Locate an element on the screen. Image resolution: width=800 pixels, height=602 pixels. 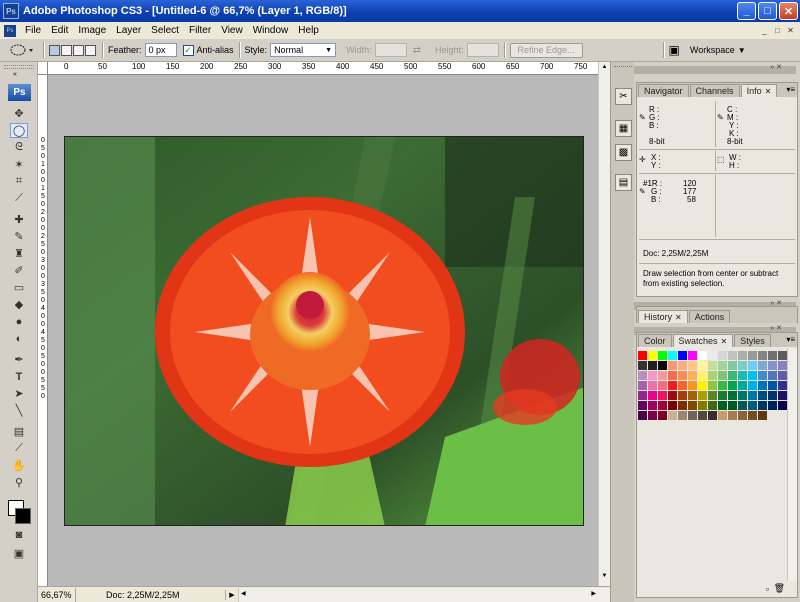
blur-tool-icon: ● is located at coordinates (19, 321).